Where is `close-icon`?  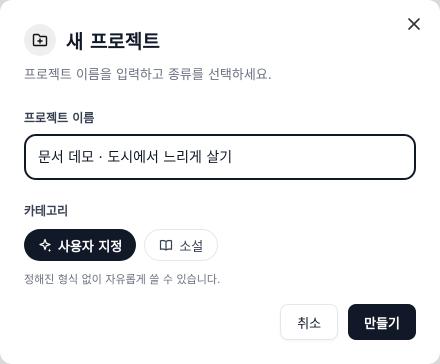
close-icon is located at coordinates (414, 24).